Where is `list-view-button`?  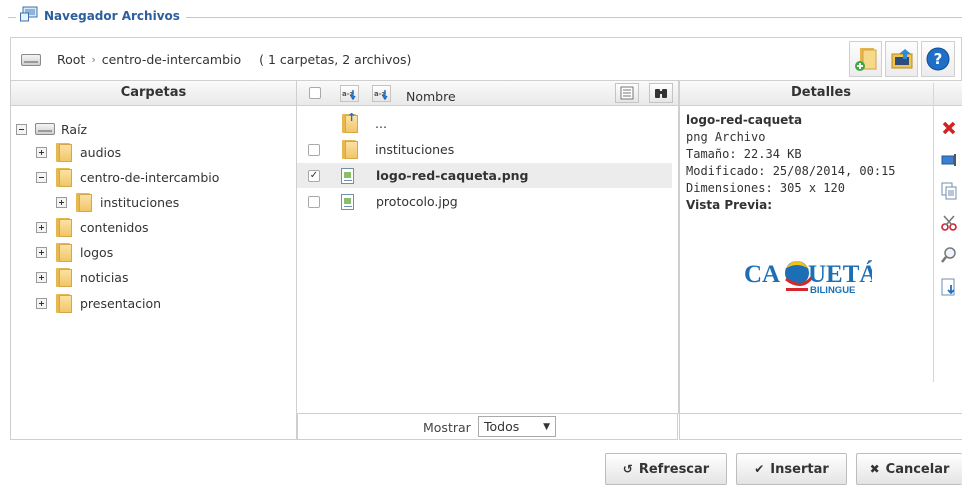
list-view-button is located at coordinates (627, 93).